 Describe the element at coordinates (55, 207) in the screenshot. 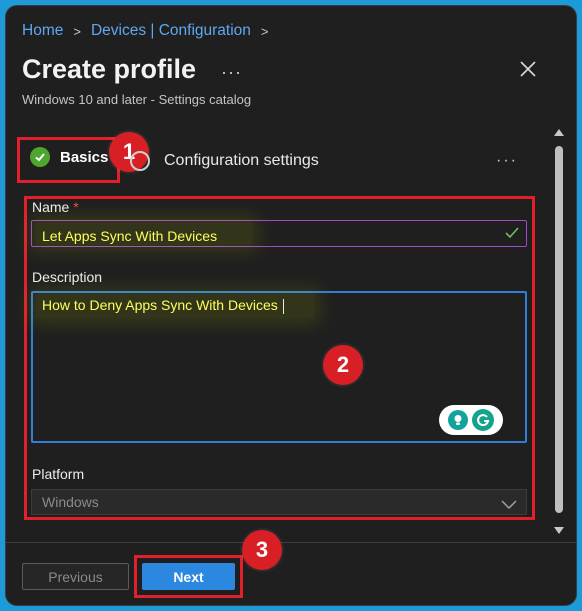

I see `name-label: Name *` at that location.